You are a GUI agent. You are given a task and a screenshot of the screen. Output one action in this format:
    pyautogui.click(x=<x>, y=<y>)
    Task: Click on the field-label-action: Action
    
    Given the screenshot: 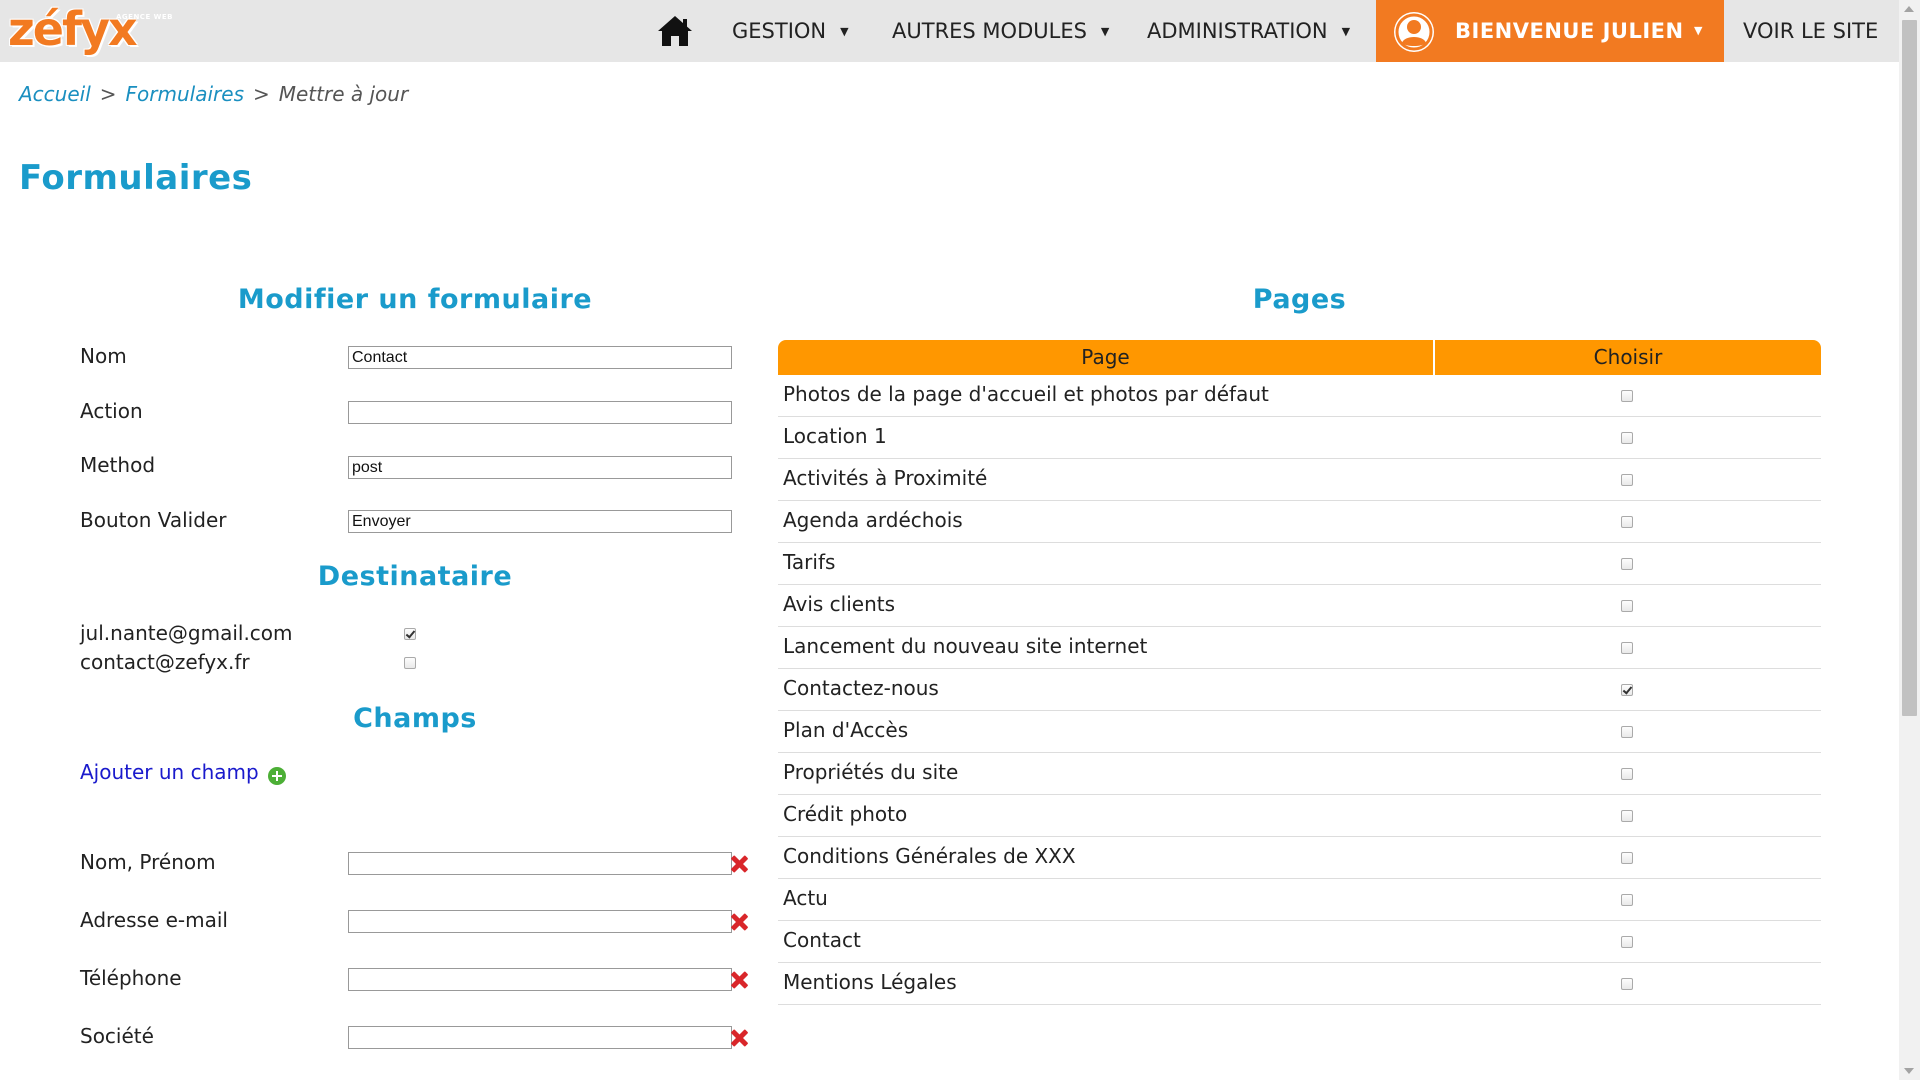 What is the action you would take?
    pyautogui.click(x=111, y=411)
    